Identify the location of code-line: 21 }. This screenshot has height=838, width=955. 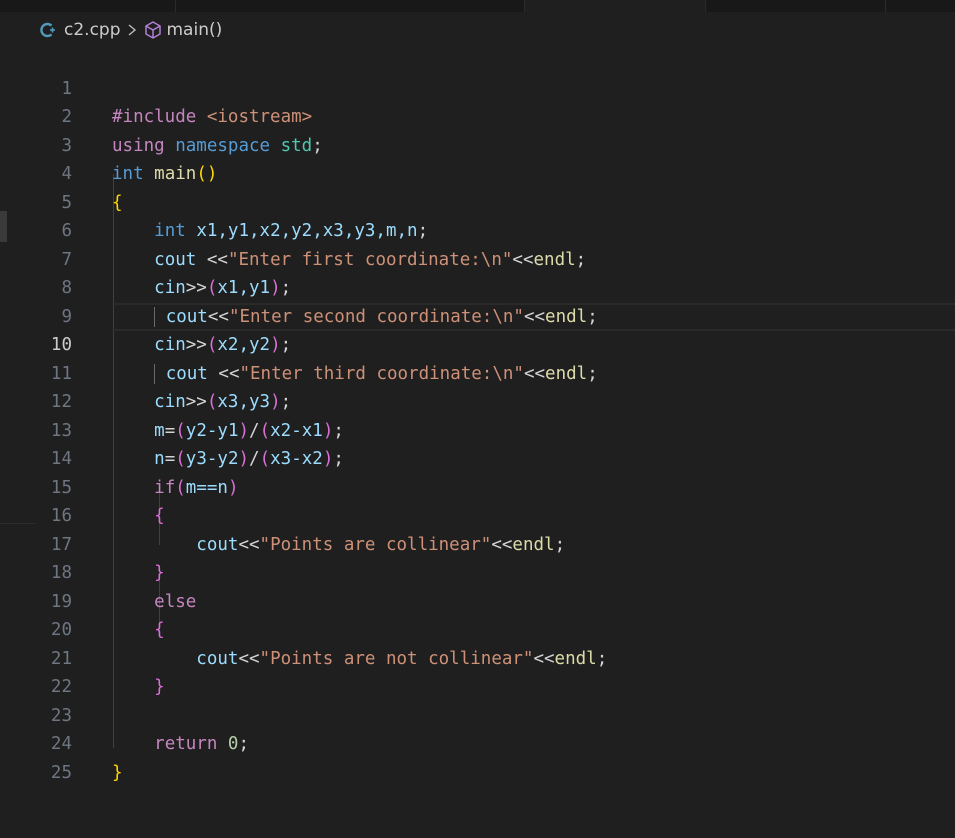
(477, 657).